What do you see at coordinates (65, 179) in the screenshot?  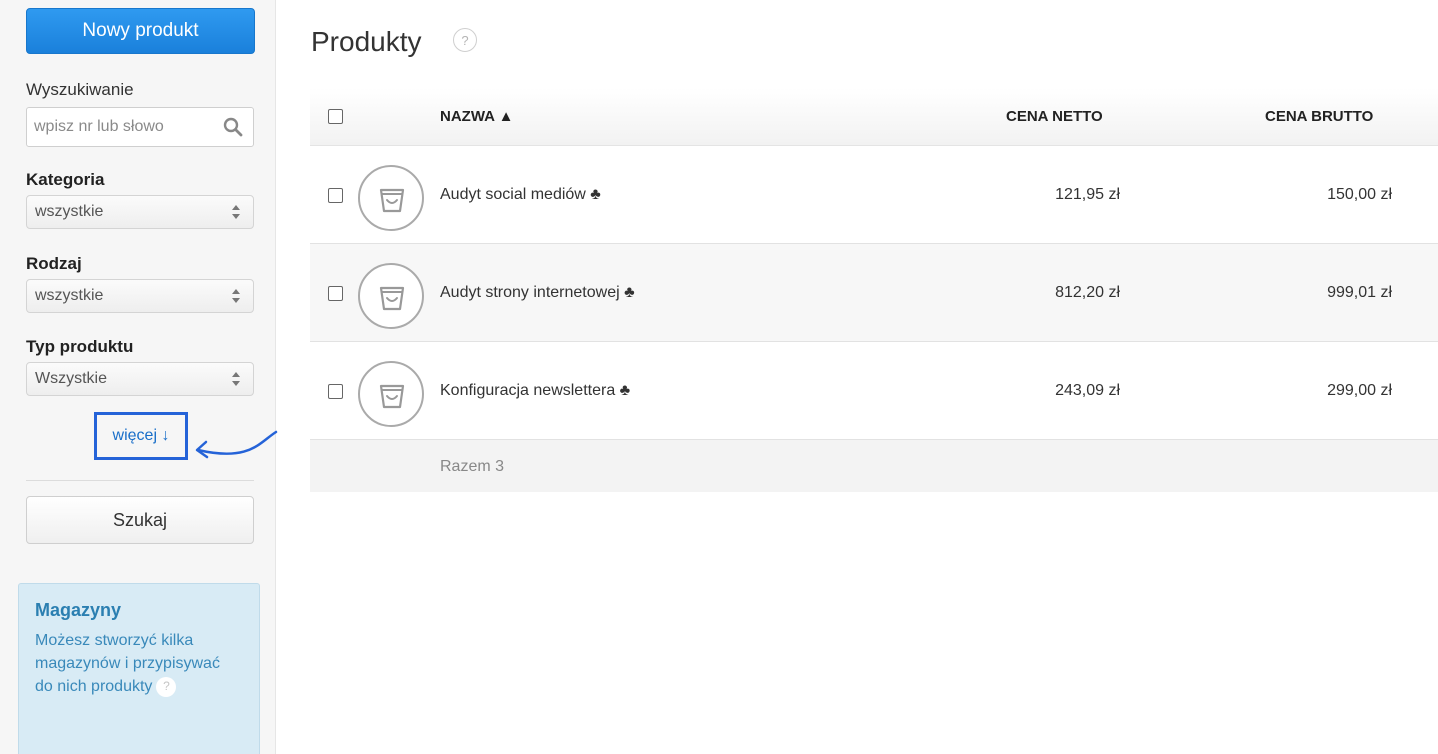 I see `category-label: Kategoria` at bounding box center [65, 179].